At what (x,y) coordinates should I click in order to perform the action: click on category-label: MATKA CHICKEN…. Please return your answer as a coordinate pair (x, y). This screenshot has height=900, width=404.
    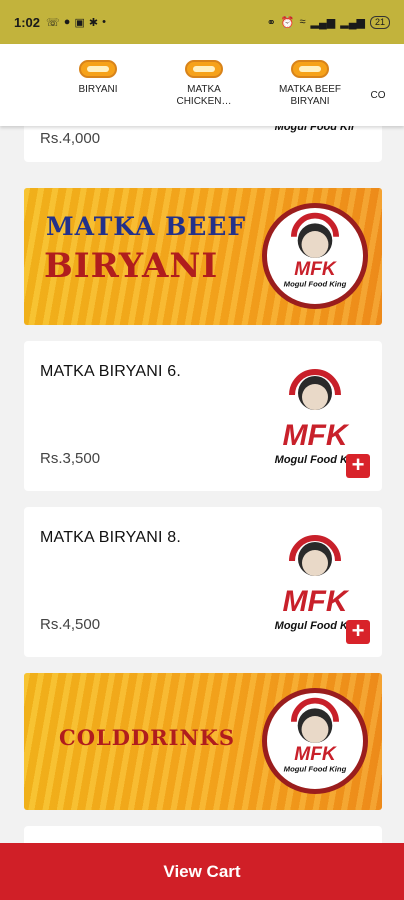
    Looking at the image, I should click on (204, 95).